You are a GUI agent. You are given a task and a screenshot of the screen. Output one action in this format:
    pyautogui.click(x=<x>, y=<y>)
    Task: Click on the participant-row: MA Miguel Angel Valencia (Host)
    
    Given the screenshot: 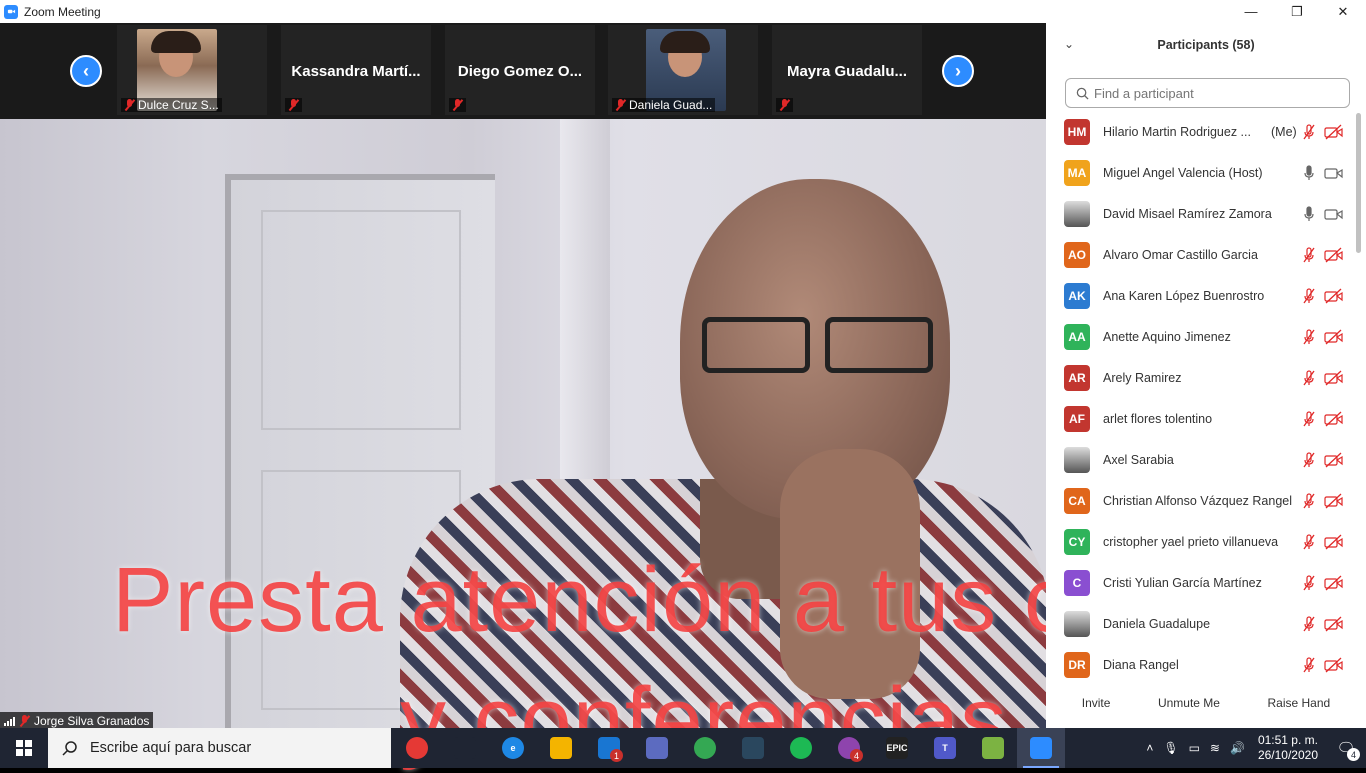 What is the action you would take?
    pyautogui.click(x=1200, y=172)
    